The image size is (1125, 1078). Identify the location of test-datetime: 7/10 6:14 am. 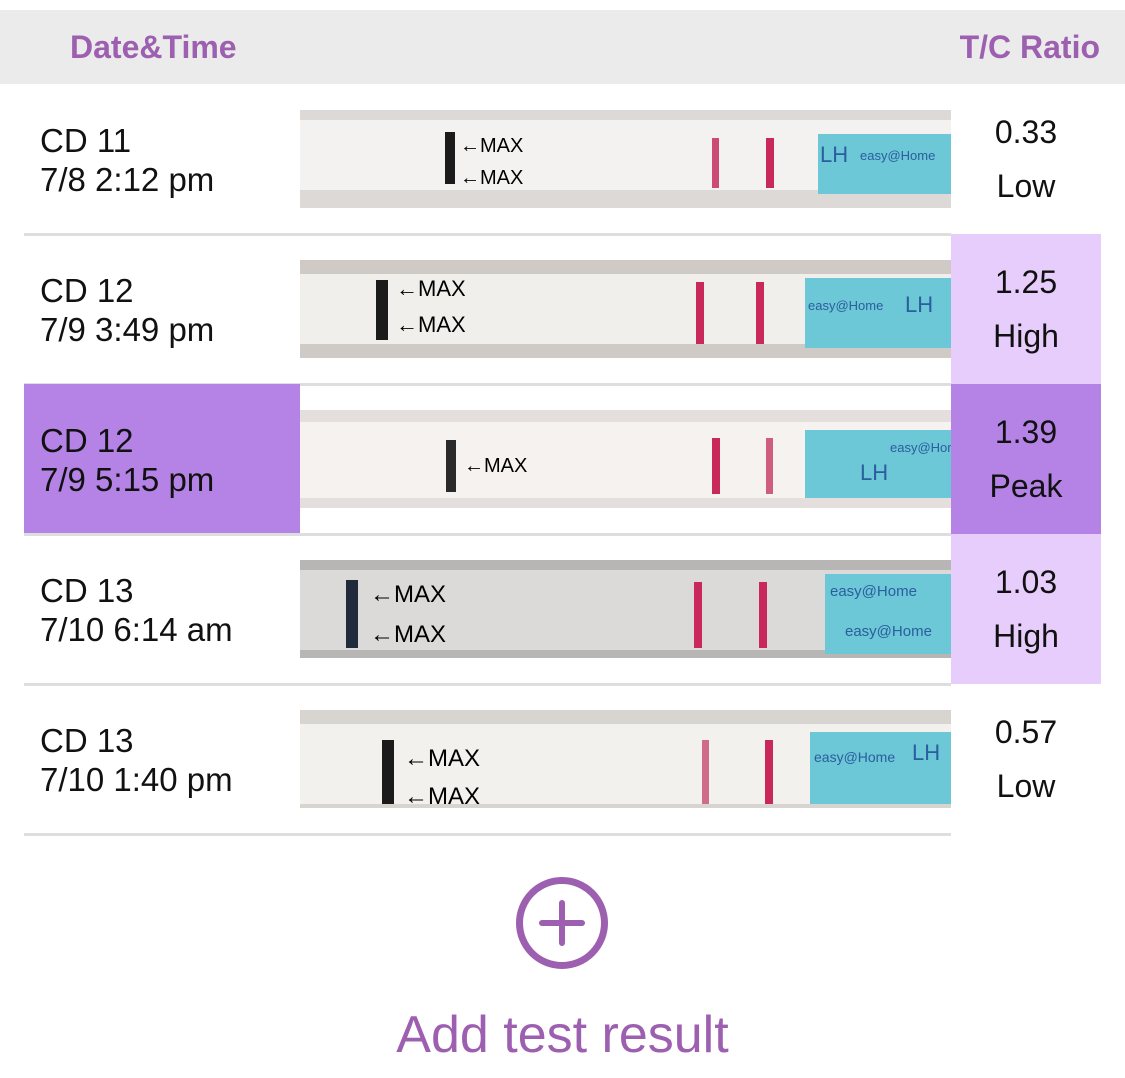
(136, 629).